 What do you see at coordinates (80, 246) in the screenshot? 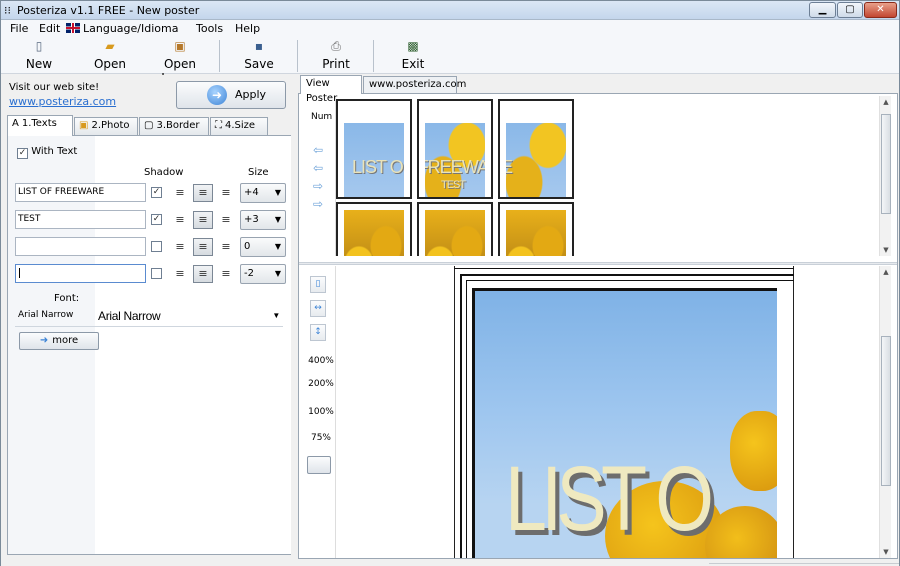
I see `text-line-3-input` at bounding box center [80, 246].